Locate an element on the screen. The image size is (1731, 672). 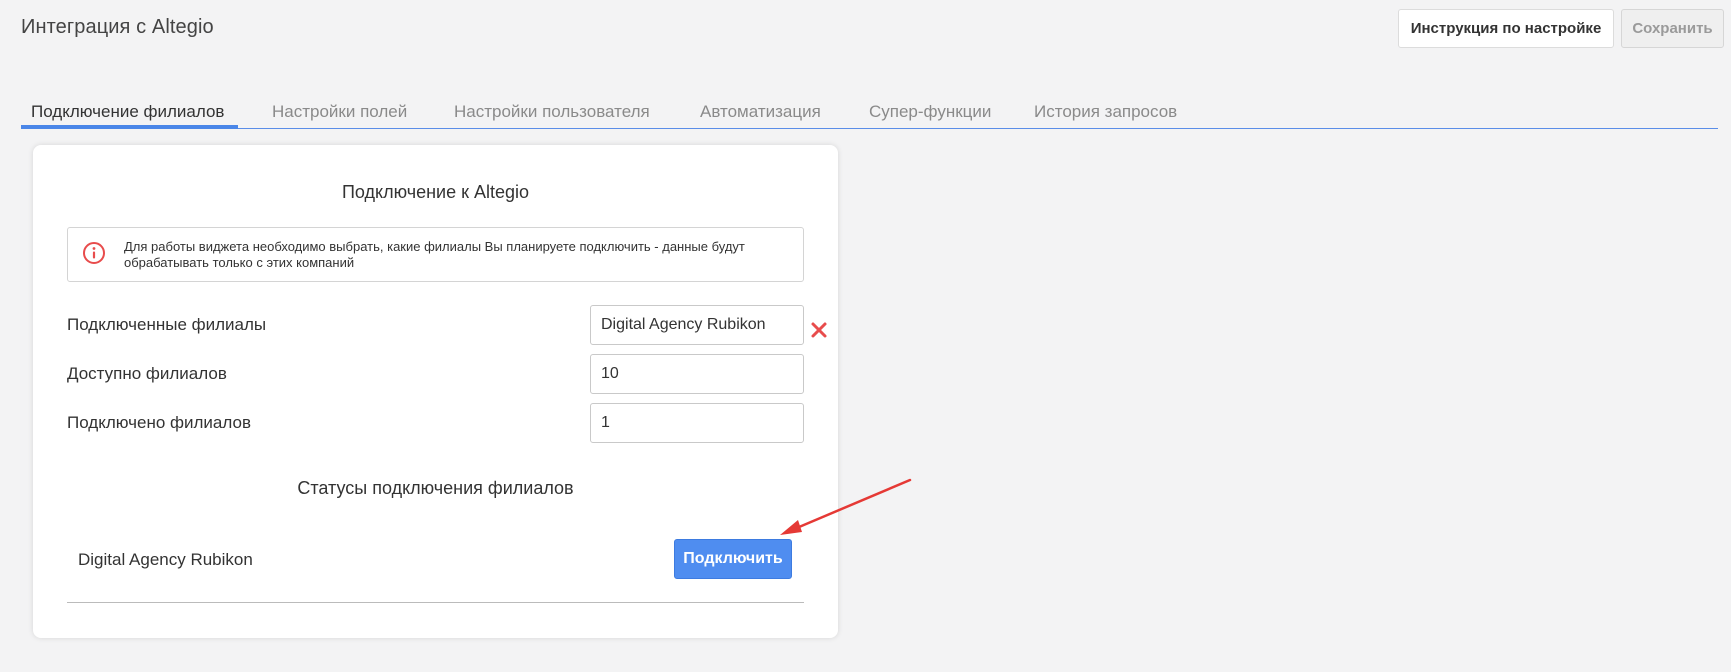
active-tab-indicator is located at coordinates (129, 127).